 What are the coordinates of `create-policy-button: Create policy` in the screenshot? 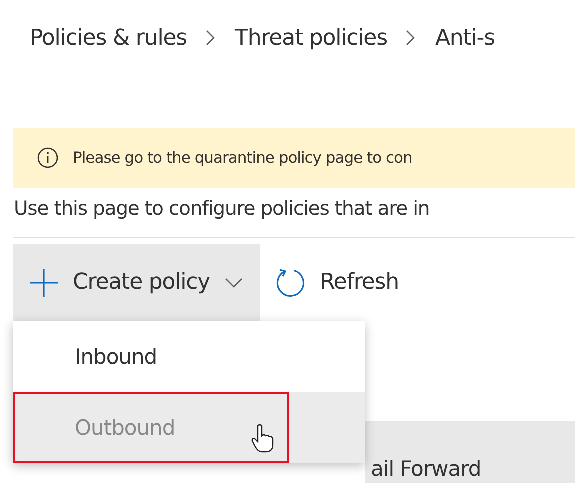 It's located at (136, 282).